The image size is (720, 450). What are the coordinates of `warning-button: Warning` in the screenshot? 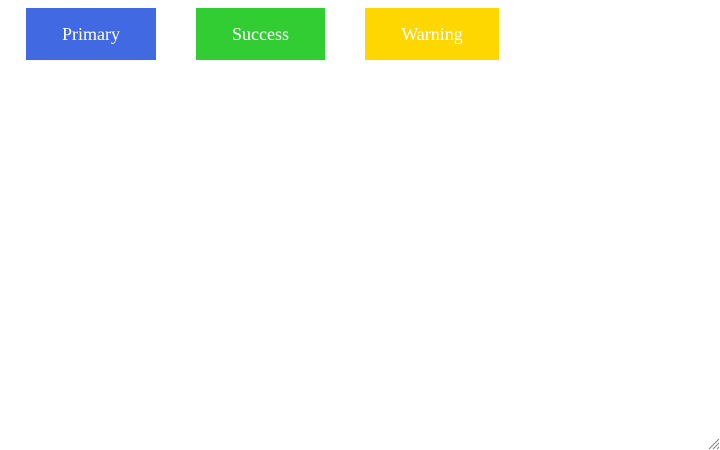 It's located at (432, 34).